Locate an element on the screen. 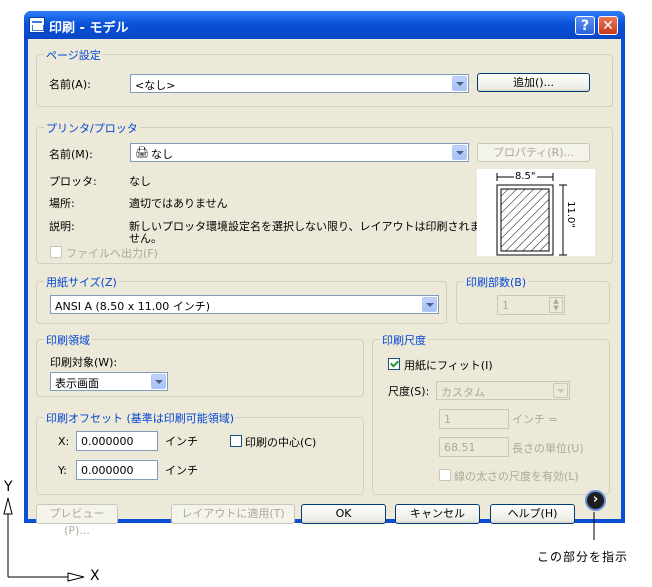  y-axis-label: Y is located at coordinates (8, 487).